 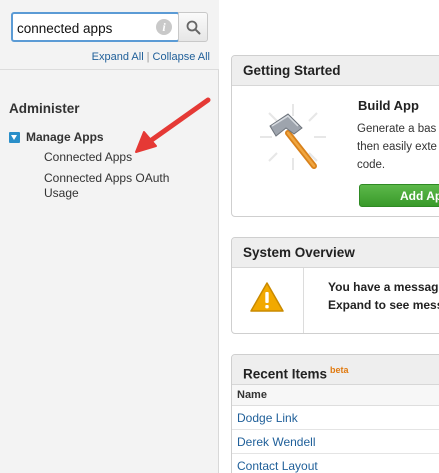 I want to click on build-app-title: Build App, so click(x=388, y=105).